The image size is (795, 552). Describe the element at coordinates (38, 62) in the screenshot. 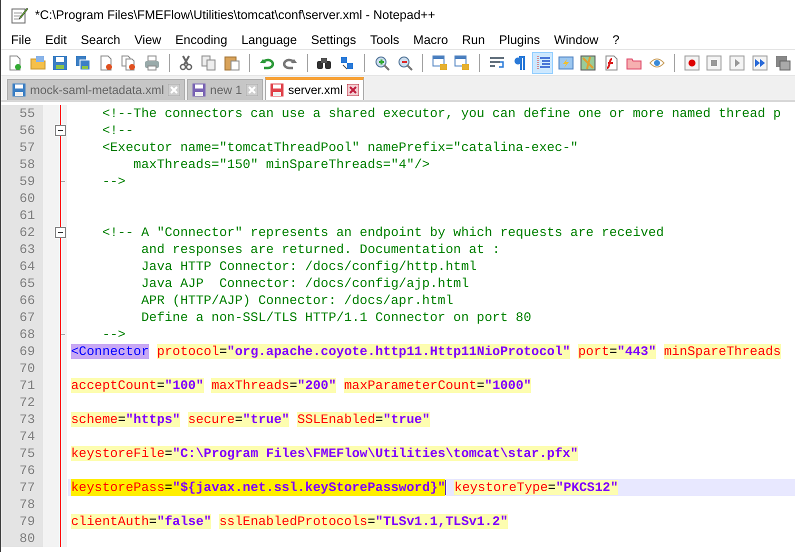

I see `open-folder-icon` at that location.